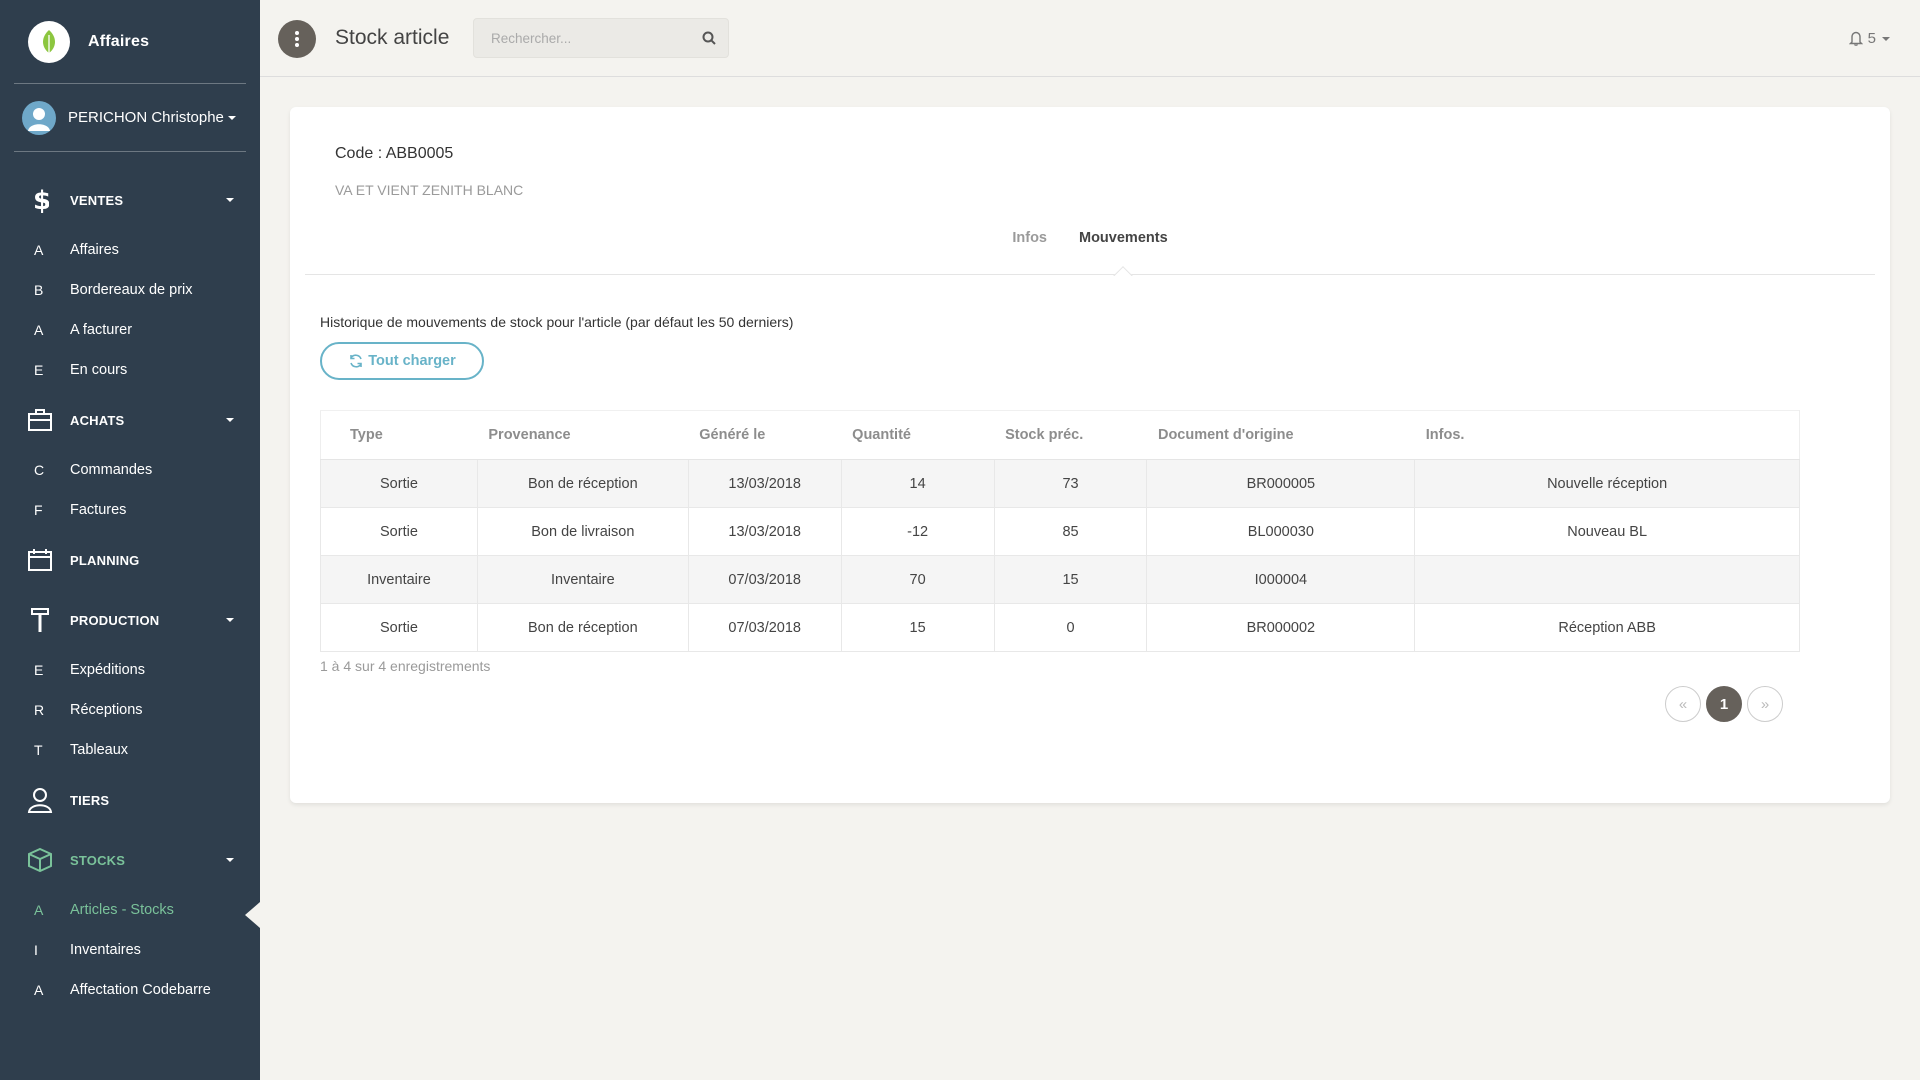 This screenshot has width=1920, height=1080. I want to click on sidebar-item-affectation-codebarre: A Affectation Codebarre, so click(130, 990).